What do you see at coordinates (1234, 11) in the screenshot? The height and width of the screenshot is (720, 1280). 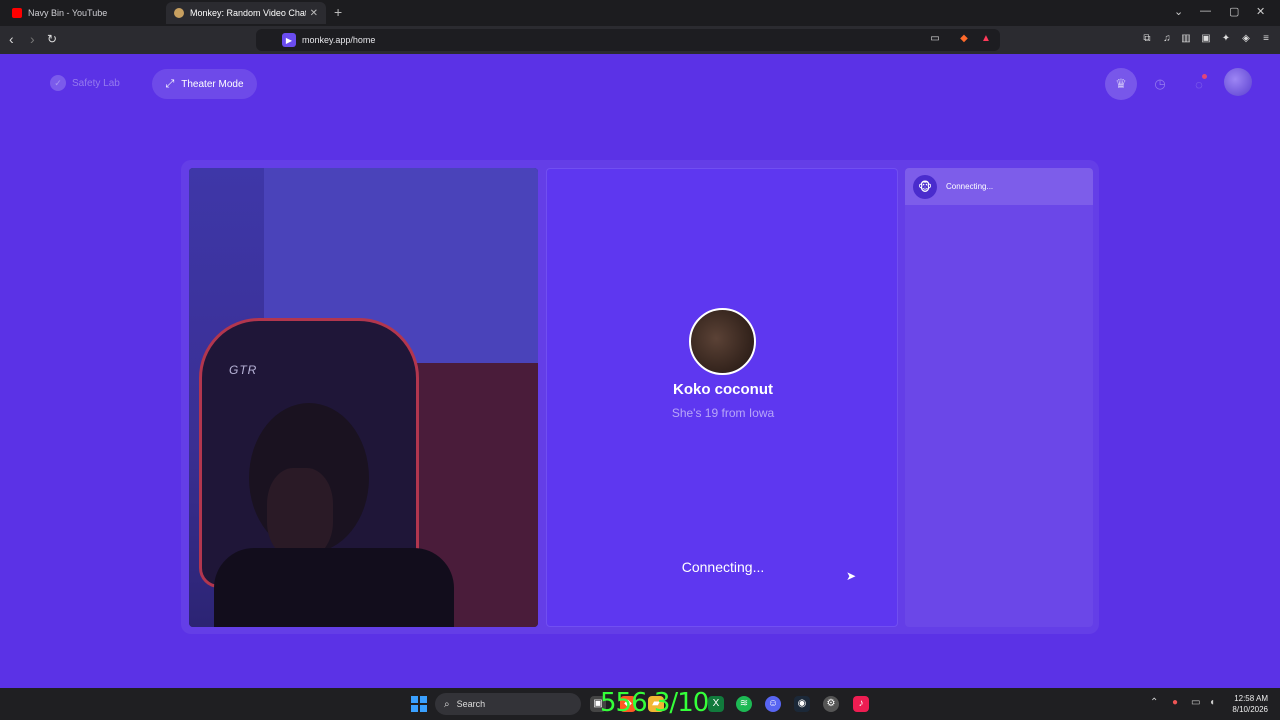 I see `maximize-button: ▢` at bounding box center [1234, 11].